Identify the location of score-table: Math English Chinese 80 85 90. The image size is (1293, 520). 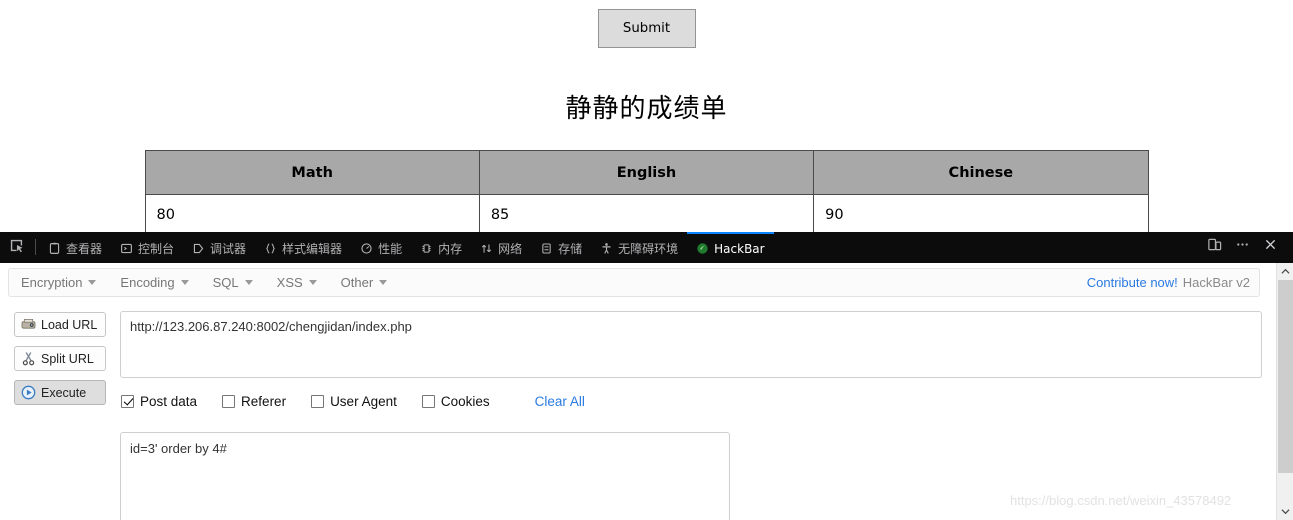
(646, 191).